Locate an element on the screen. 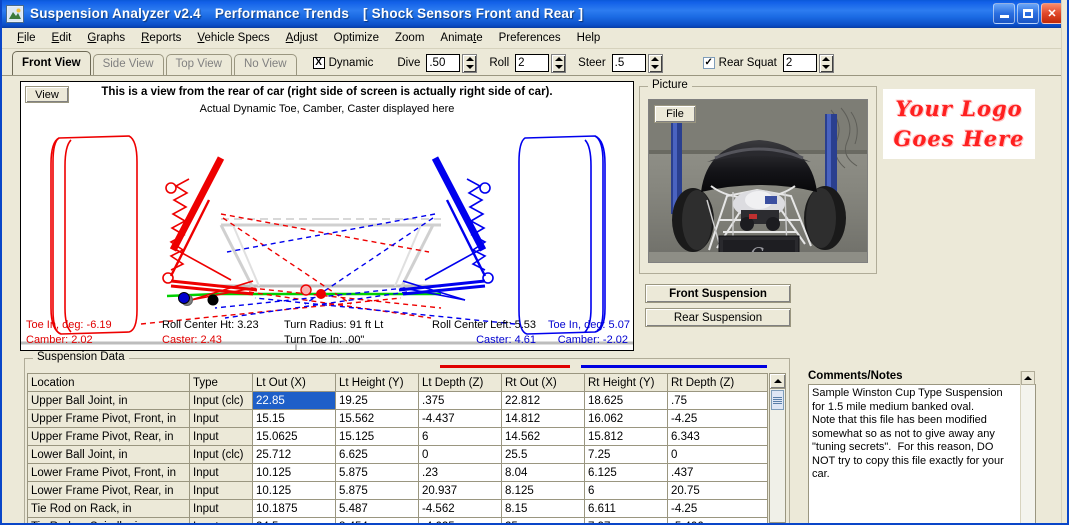 The width and height of the screenshot is (1069, 525). table-scrollbar is located at coordinates (777, 448).